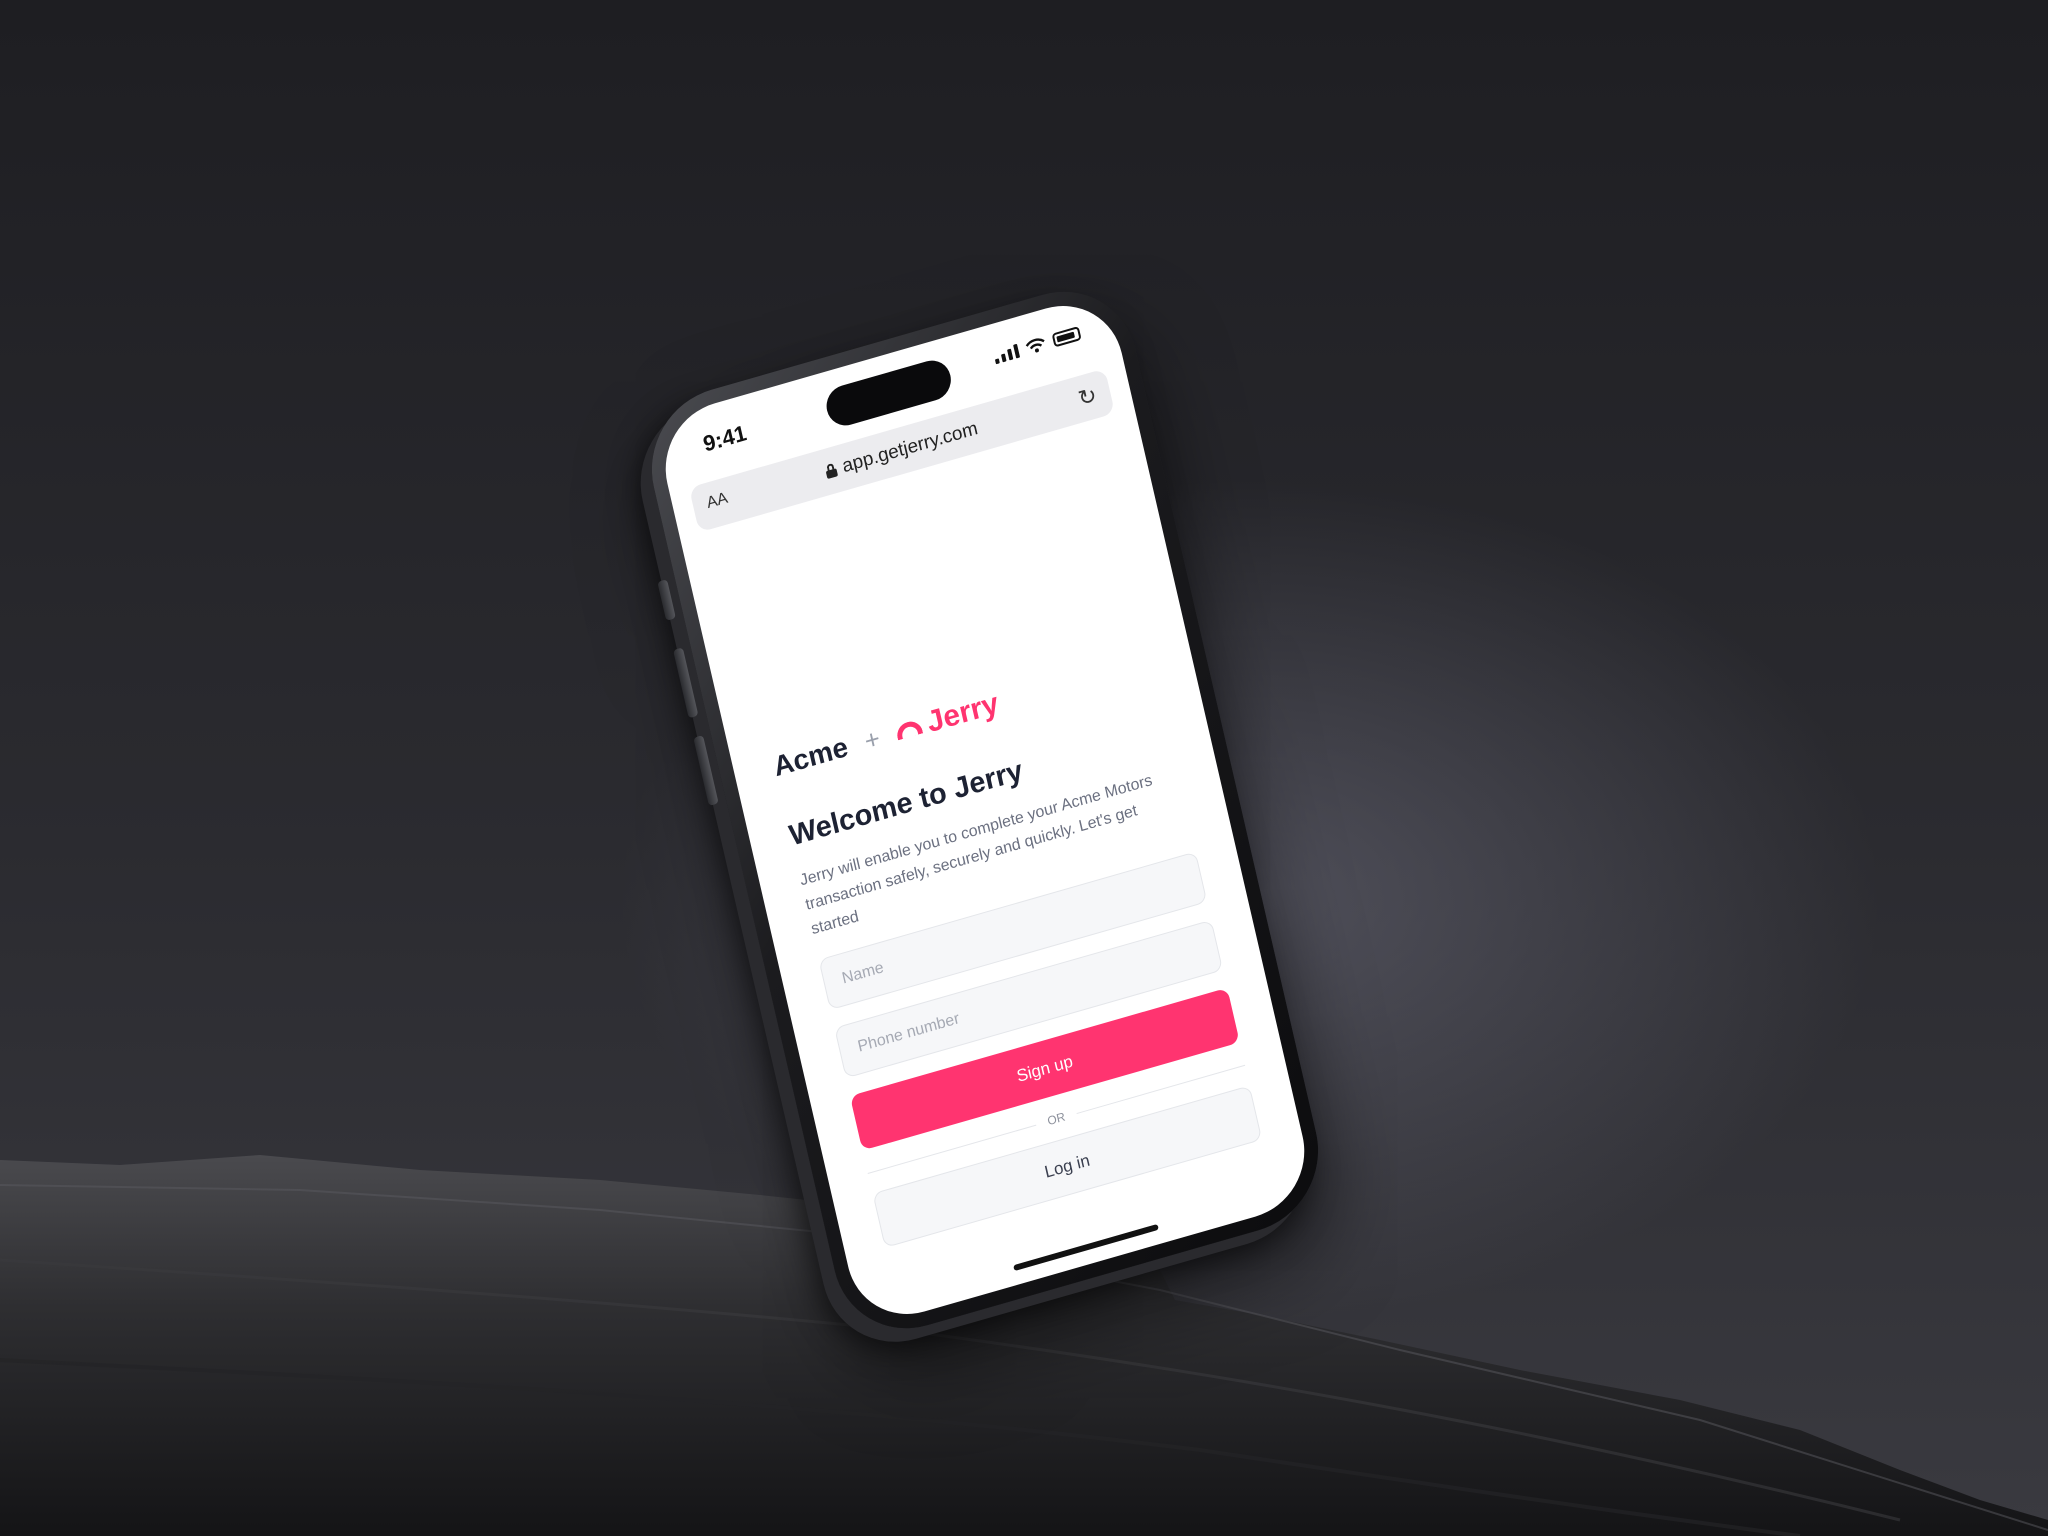 The image size is (2048, 1536). I want to click on jerry-arc-icon, so click(909, 728).